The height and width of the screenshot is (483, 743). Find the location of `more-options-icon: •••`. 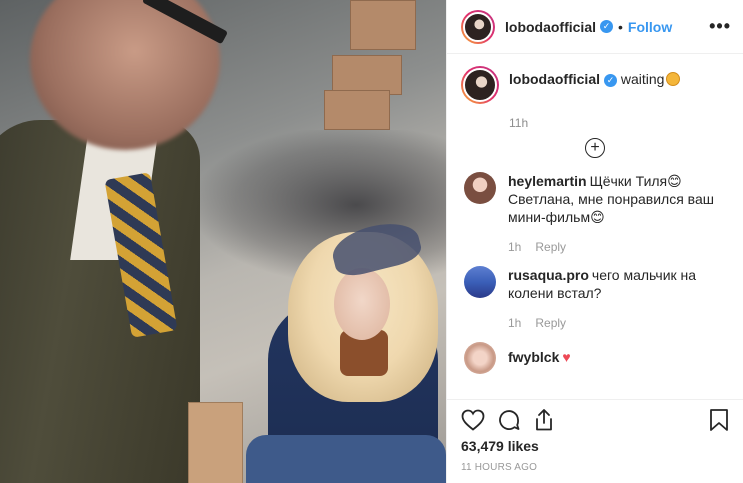

more-options-icon: ••• is located at coordinates (720, 26).